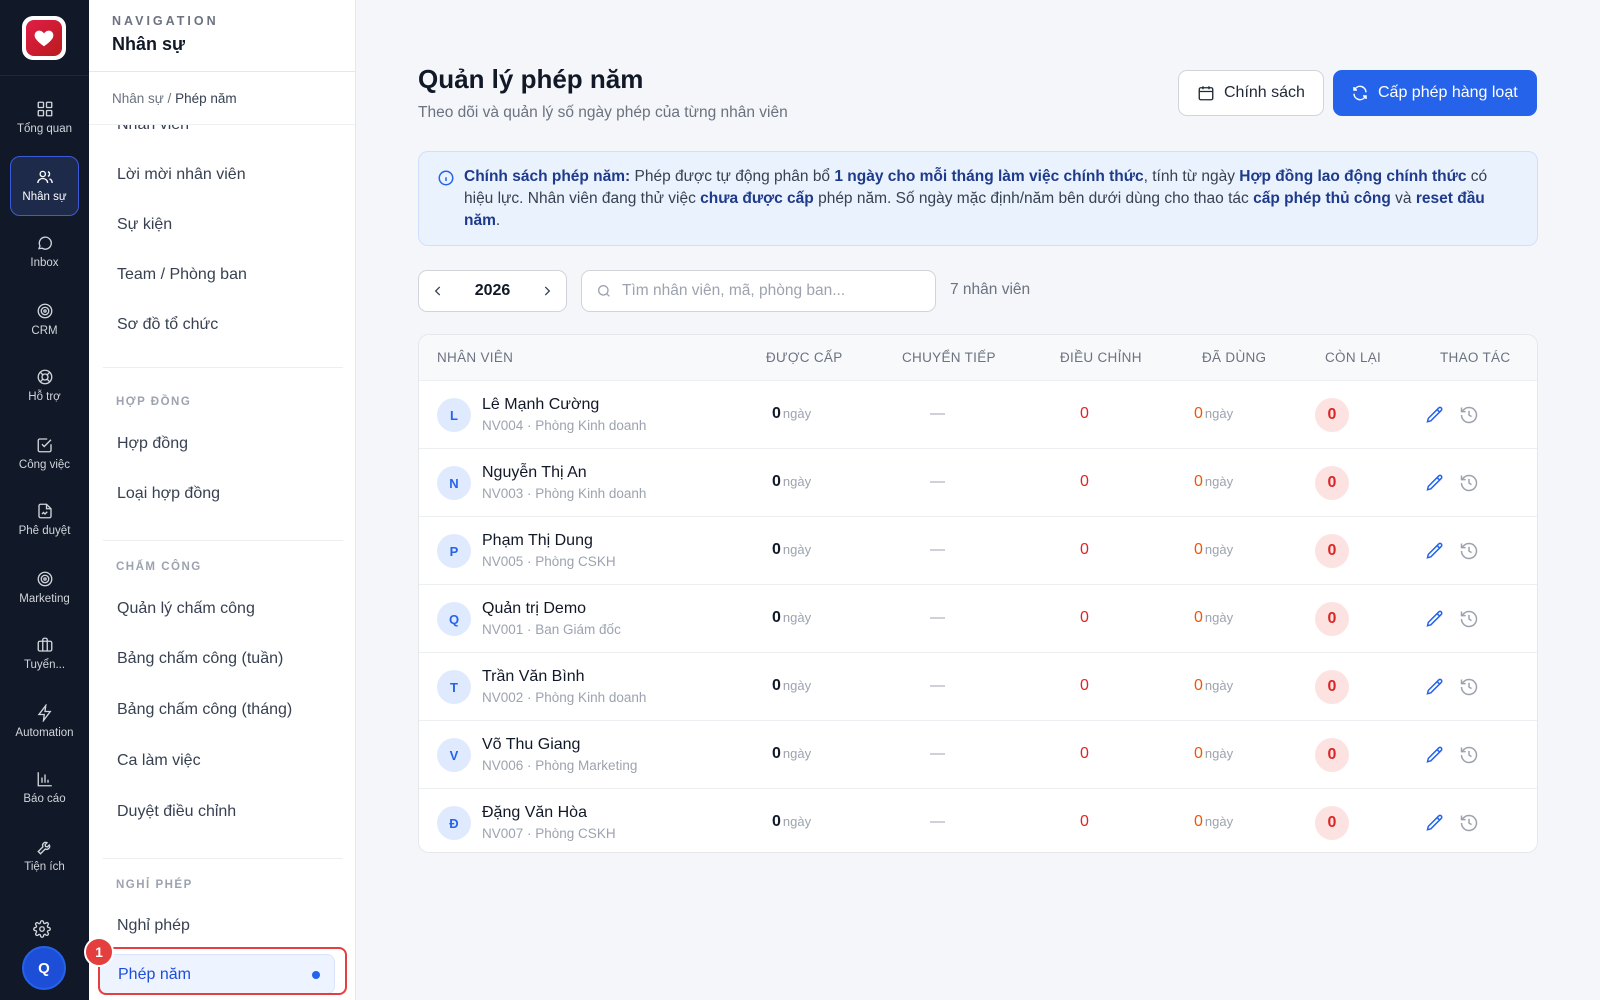  What do you see at coordinates (44, 320) in the screenshot?
I see `rail-item-crm: CRM` at bounding box center [44, 320].